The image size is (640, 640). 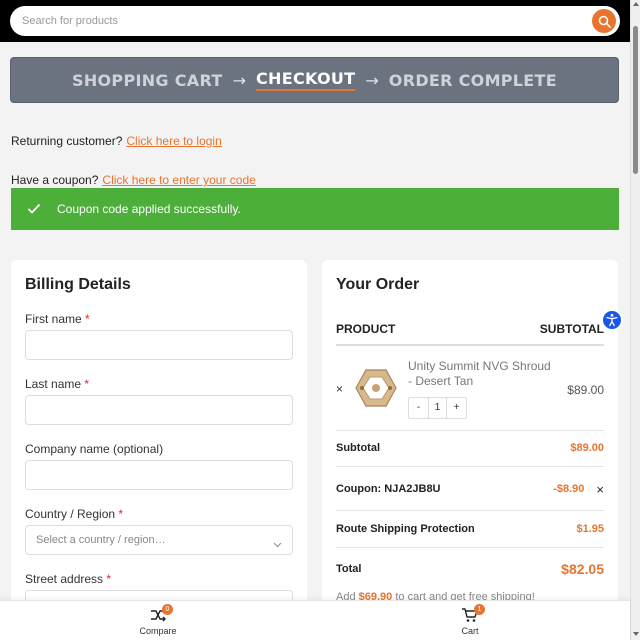 I want to click on returning-customer: Returning customer? Click here to login, so click(x=116, y=141).